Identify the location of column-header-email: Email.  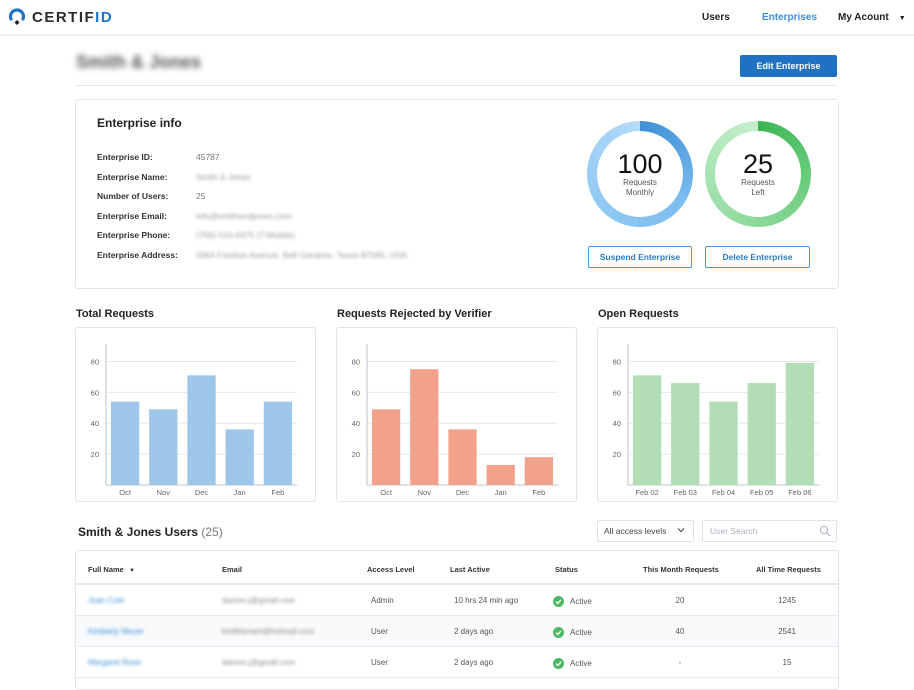
(232, 569).